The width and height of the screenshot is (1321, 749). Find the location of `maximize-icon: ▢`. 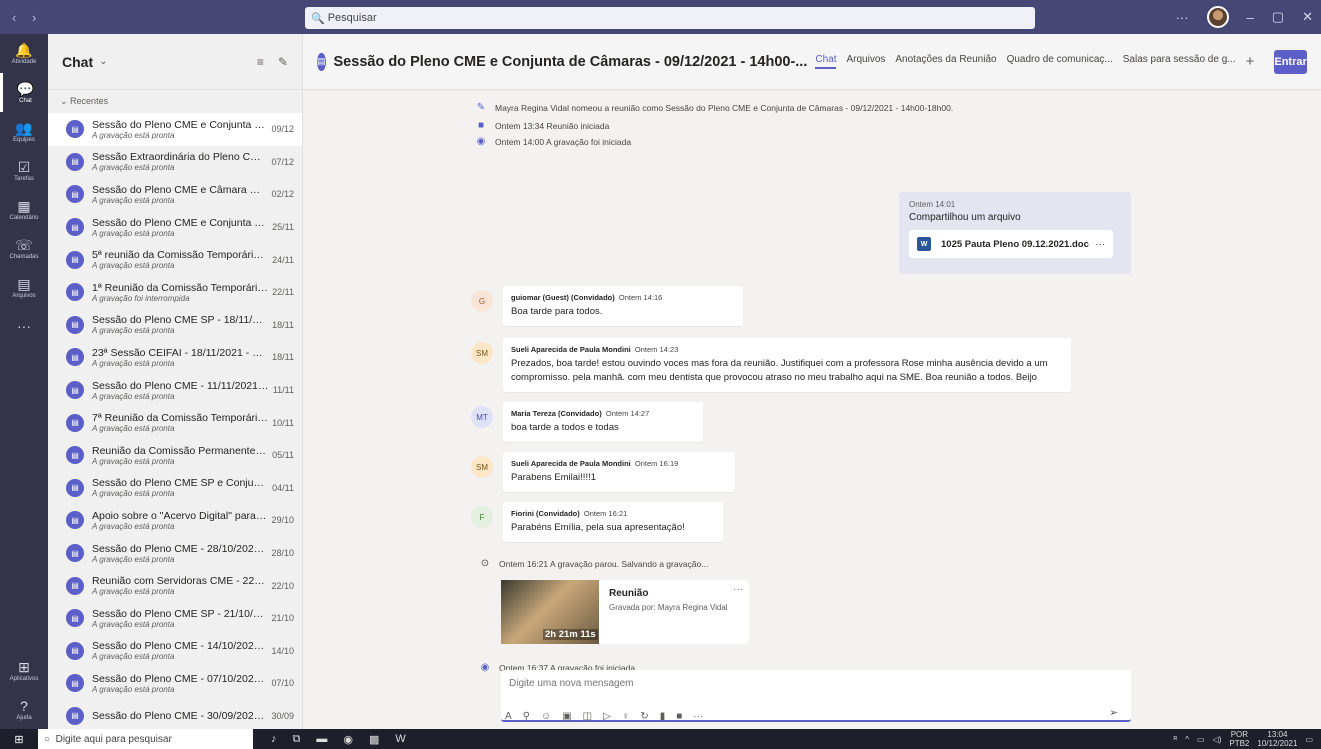

maximize-icon: ▢ is located at coordinates (1278, 17).